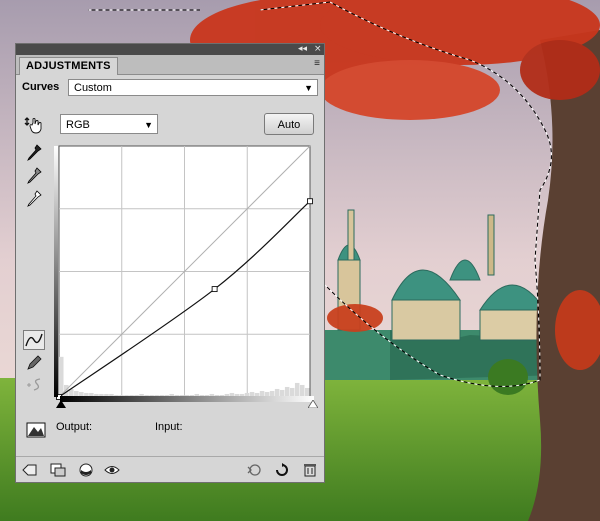 This screenshot has height=521, width=600. I want to click on auto-button: Auto, so click(289, 124).